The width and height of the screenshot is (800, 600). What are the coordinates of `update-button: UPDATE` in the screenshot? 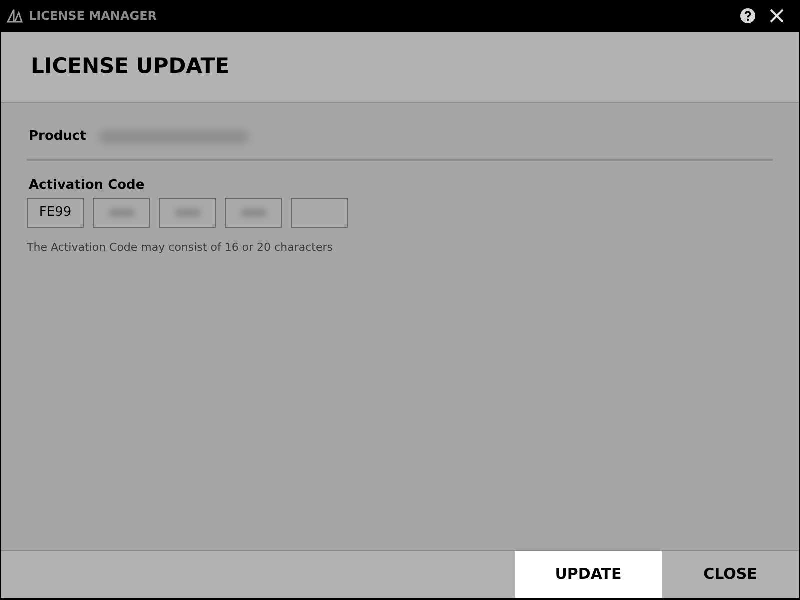 It's located at (588, 574).